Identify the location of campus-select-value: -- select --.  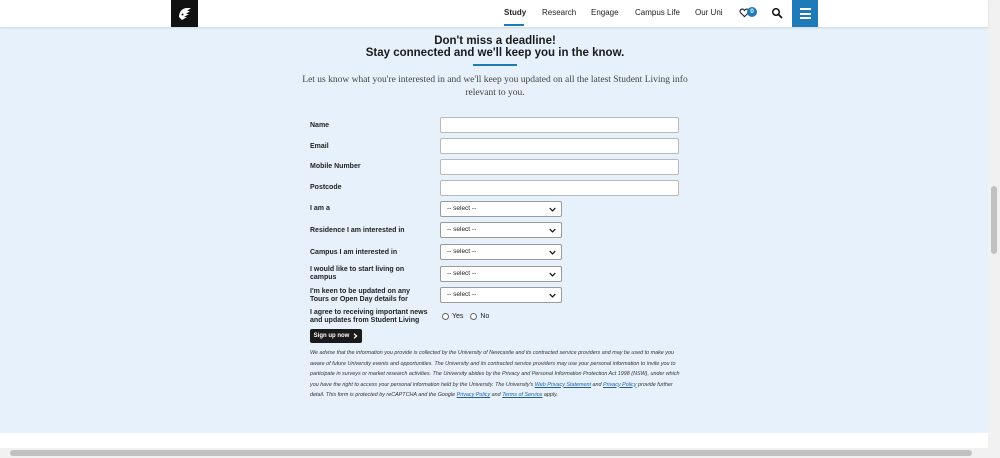
(462, 251).